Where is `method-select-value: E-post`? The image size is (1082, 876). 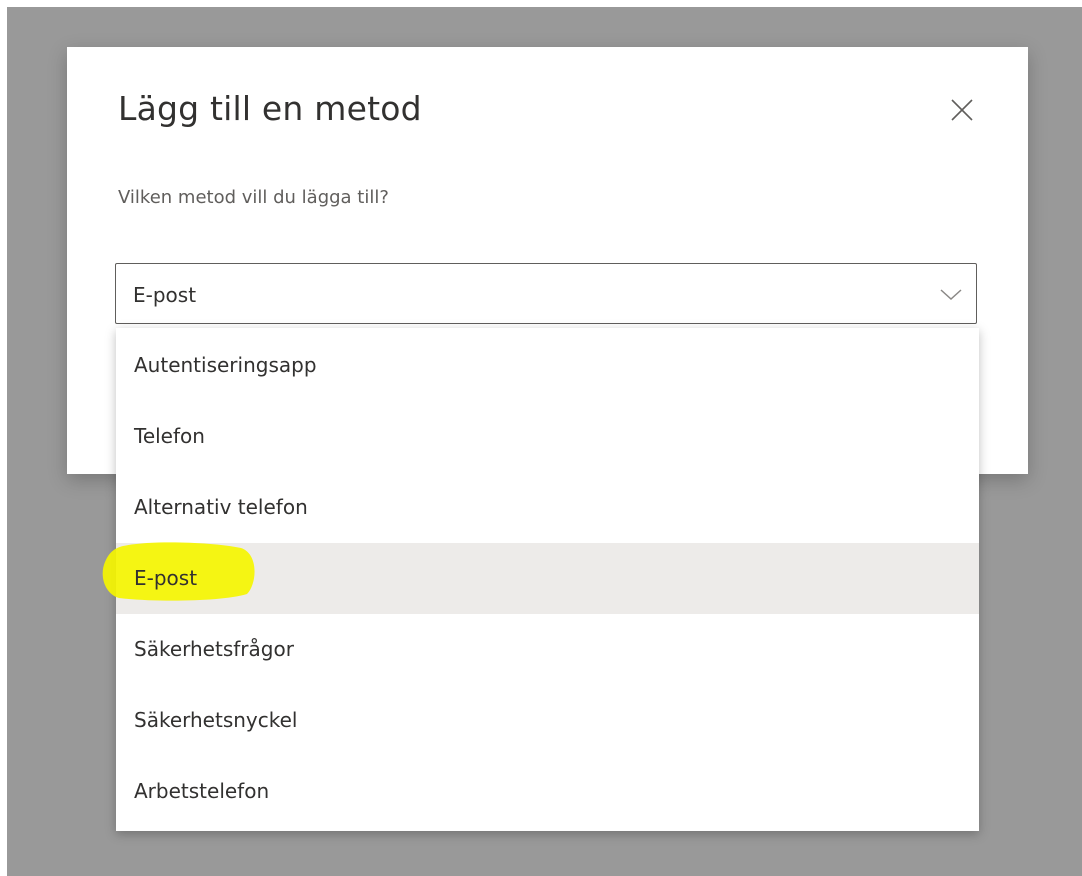
method-select-value: E-post is located at coordinates (165, 295).